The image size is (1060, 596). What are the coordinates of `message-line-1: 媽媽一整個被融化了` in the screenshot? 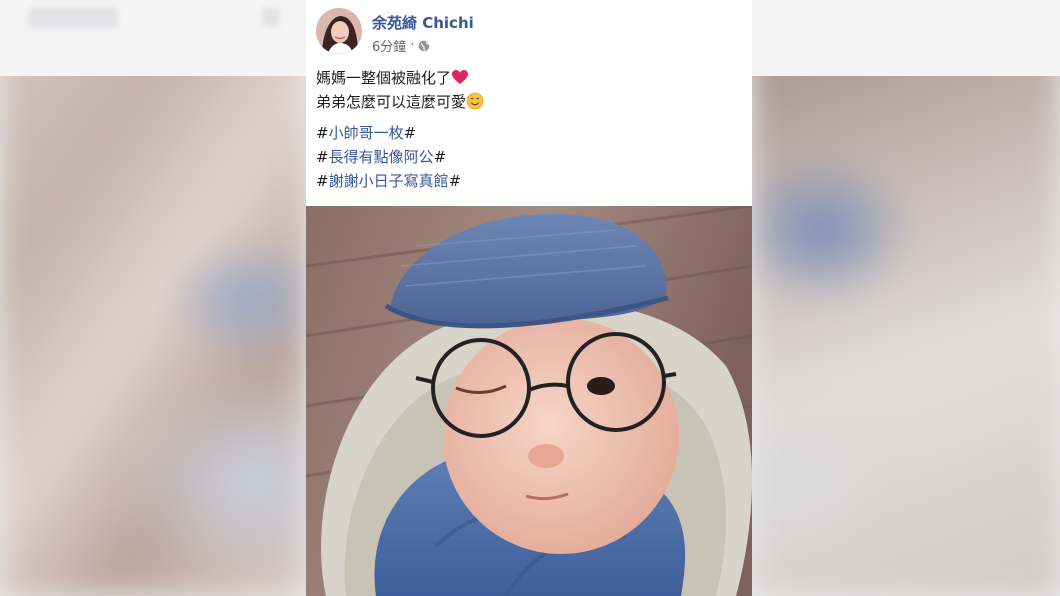 It's located at (526, 78).